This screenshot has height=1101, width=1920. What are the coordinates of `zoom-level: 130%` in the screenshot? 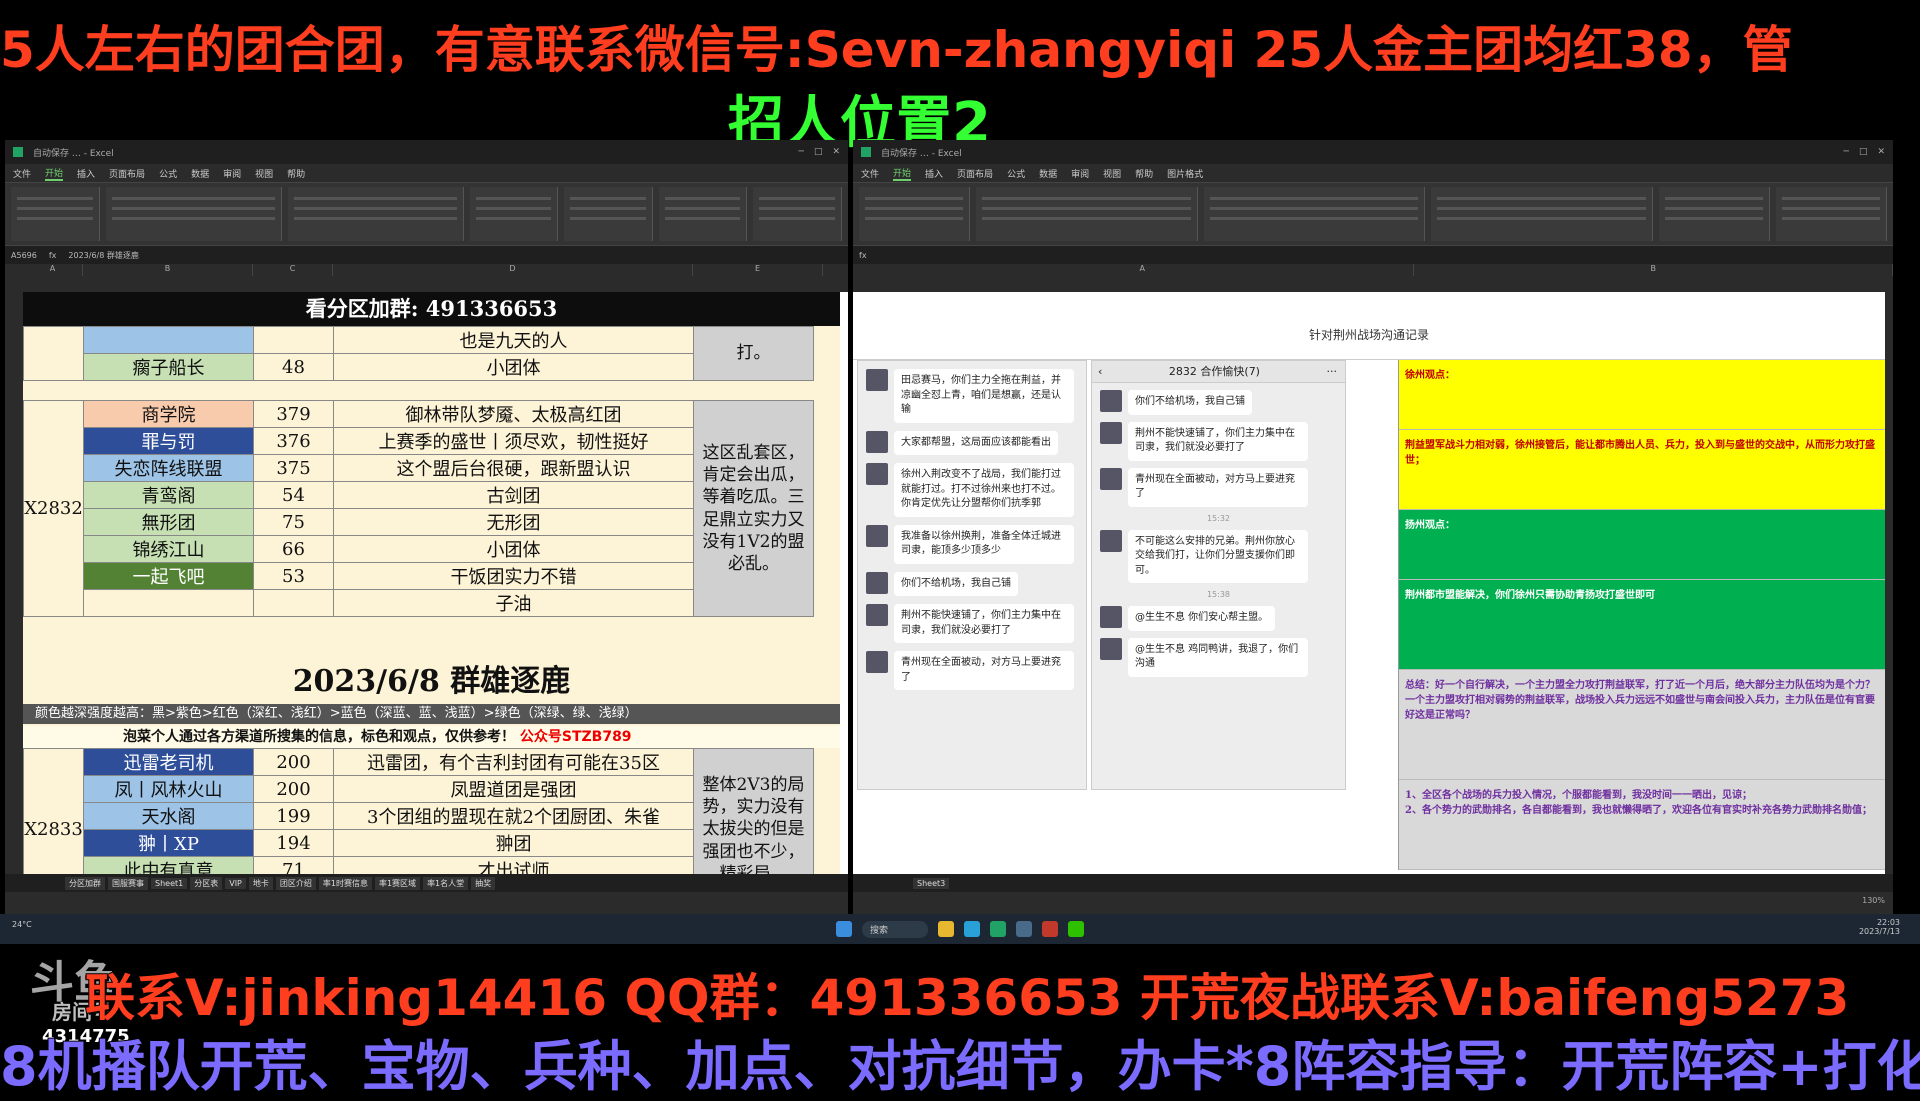 It's located at (1873, 900).